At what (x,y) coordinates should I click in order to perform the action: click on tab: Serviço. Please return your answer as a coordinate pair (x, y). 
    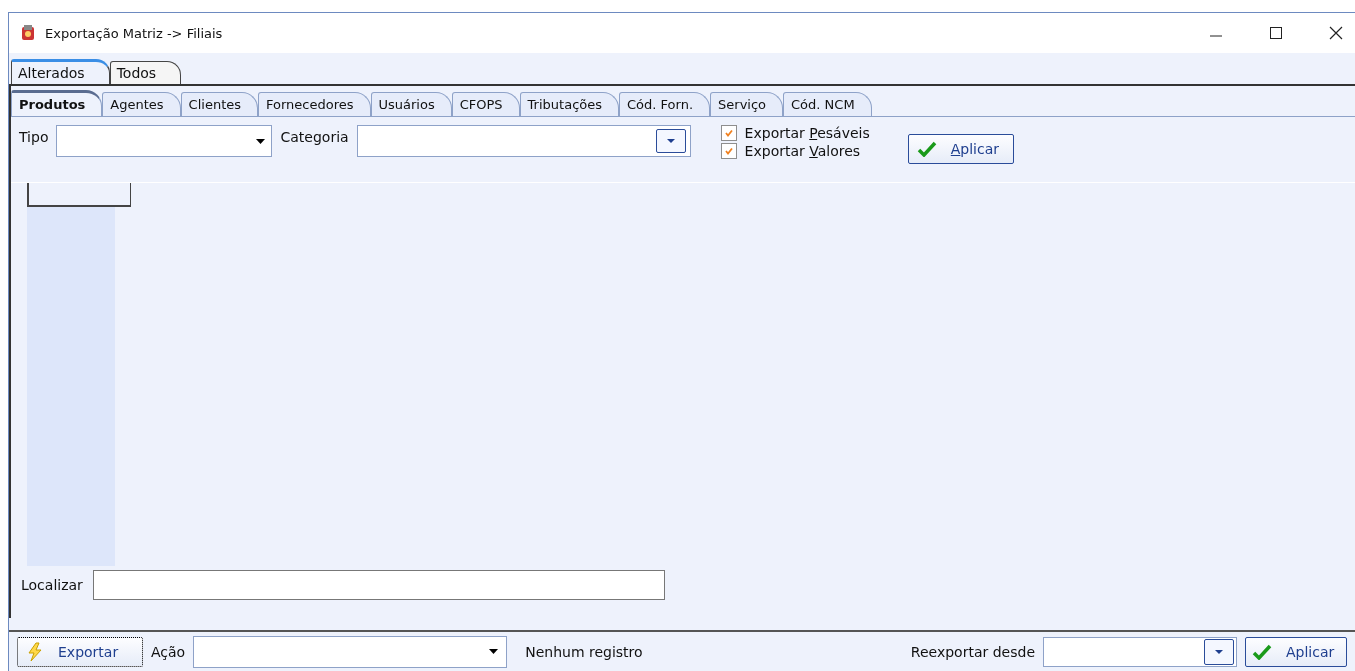
    Looking at the image, I should click on (747, 104).